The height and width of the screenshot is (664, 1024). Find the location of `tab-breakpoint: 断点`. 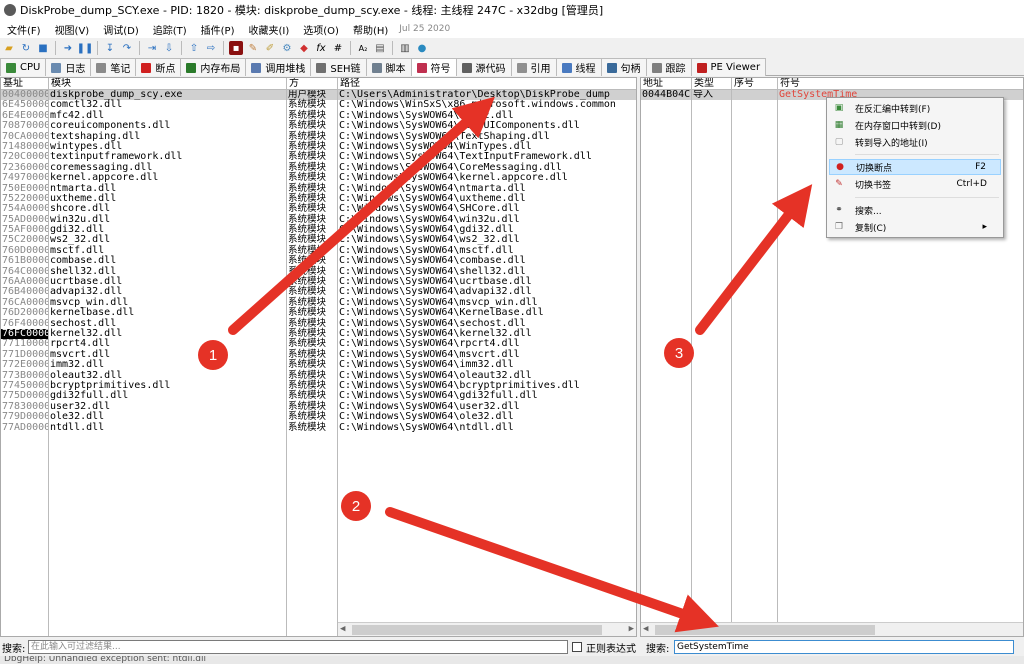

tab-breakpoint: 断点 is located at coordinates (158, 67).